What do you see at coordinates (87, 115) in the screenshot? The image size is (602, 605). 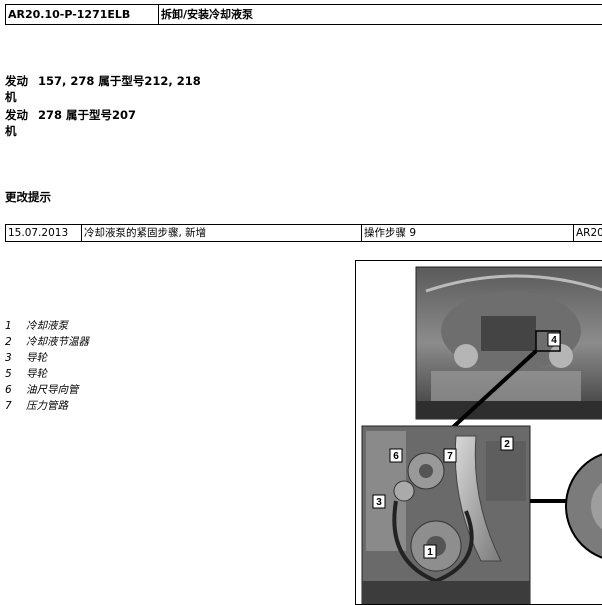 I see `engine-value: 278 属于型号207` at bounding box center [87, 115].